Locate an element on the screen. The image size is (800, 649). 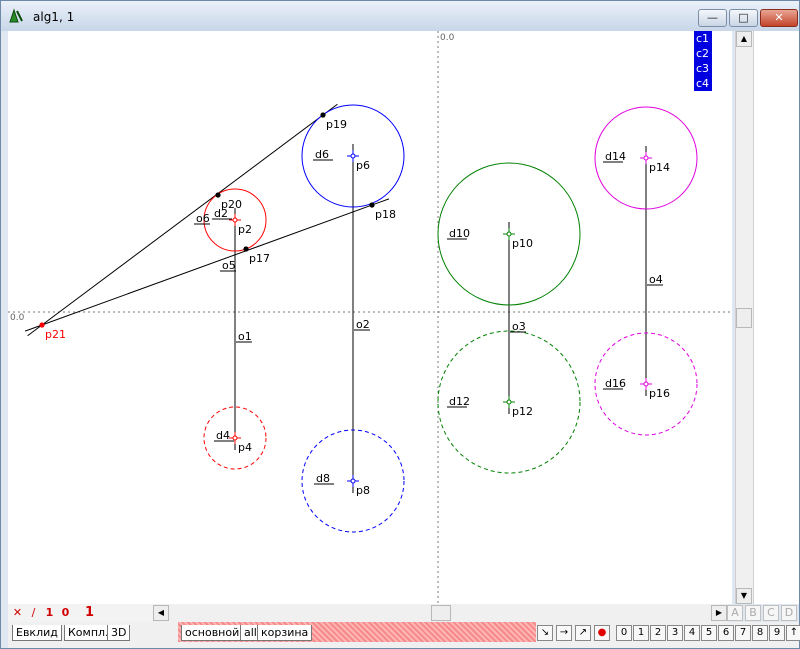
scale-tool-icon: ↗ is located at coordinates (583, 633).